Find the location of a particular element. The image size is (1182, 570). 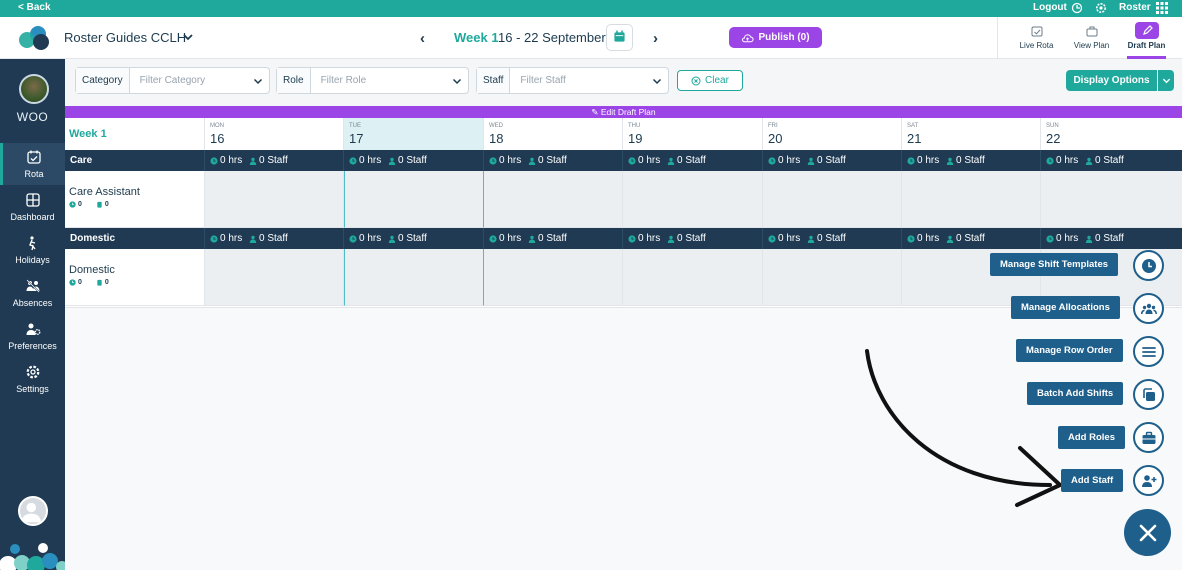

sidebar-item-preferences: Preferences is located at coordinates (32, 336).